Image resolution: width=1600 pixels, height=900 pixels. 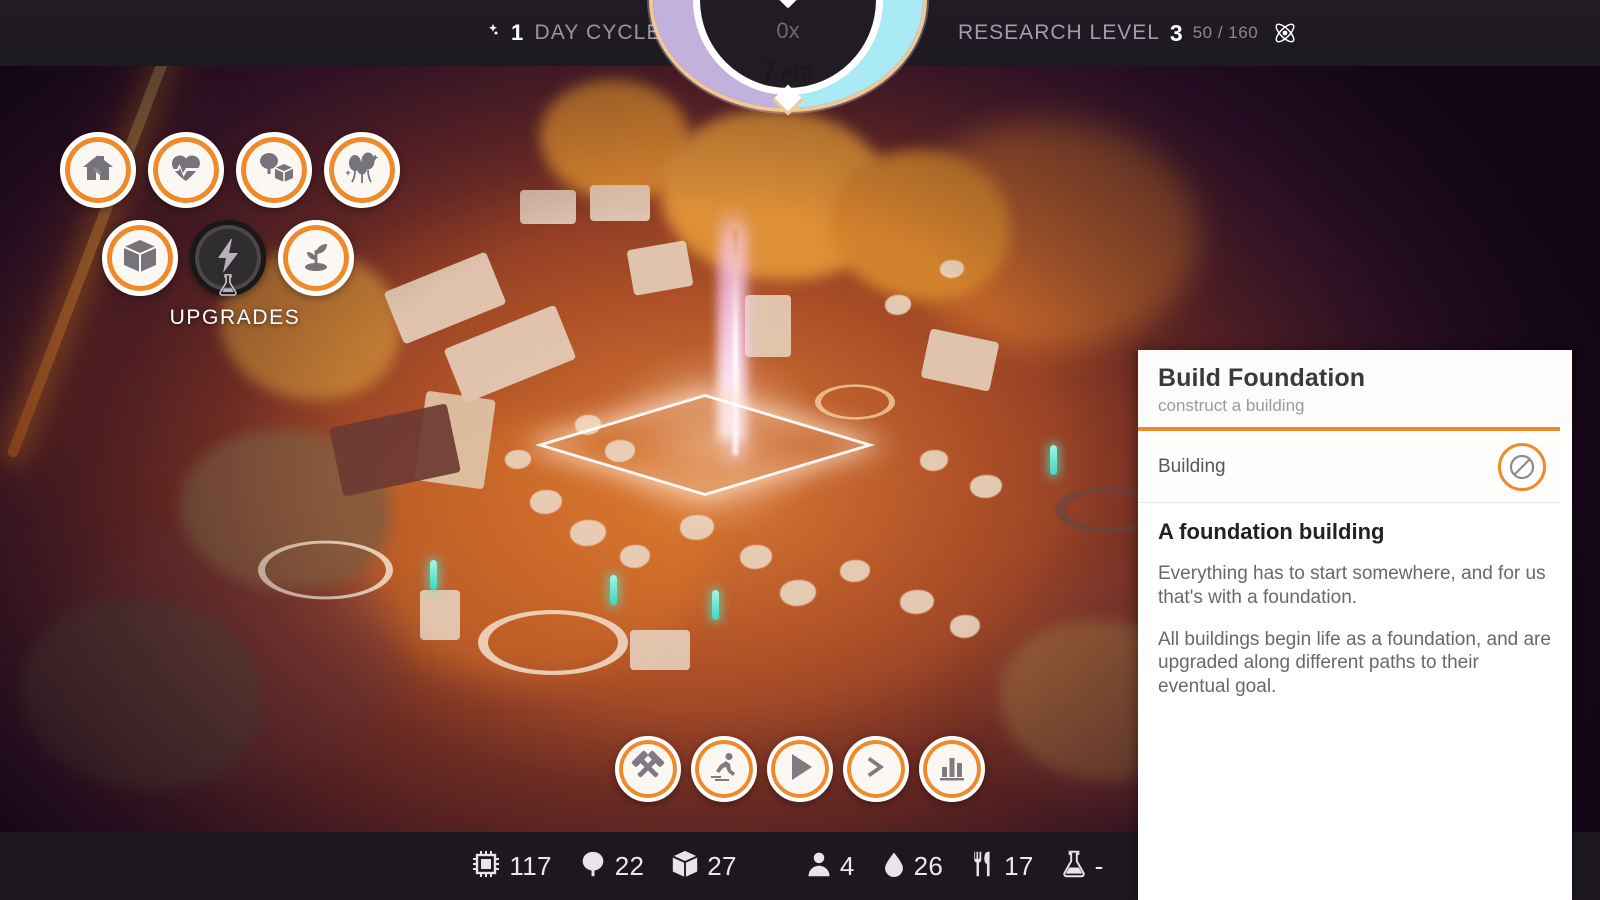 I want to click on runner-icon, so click(x=724, y=769).